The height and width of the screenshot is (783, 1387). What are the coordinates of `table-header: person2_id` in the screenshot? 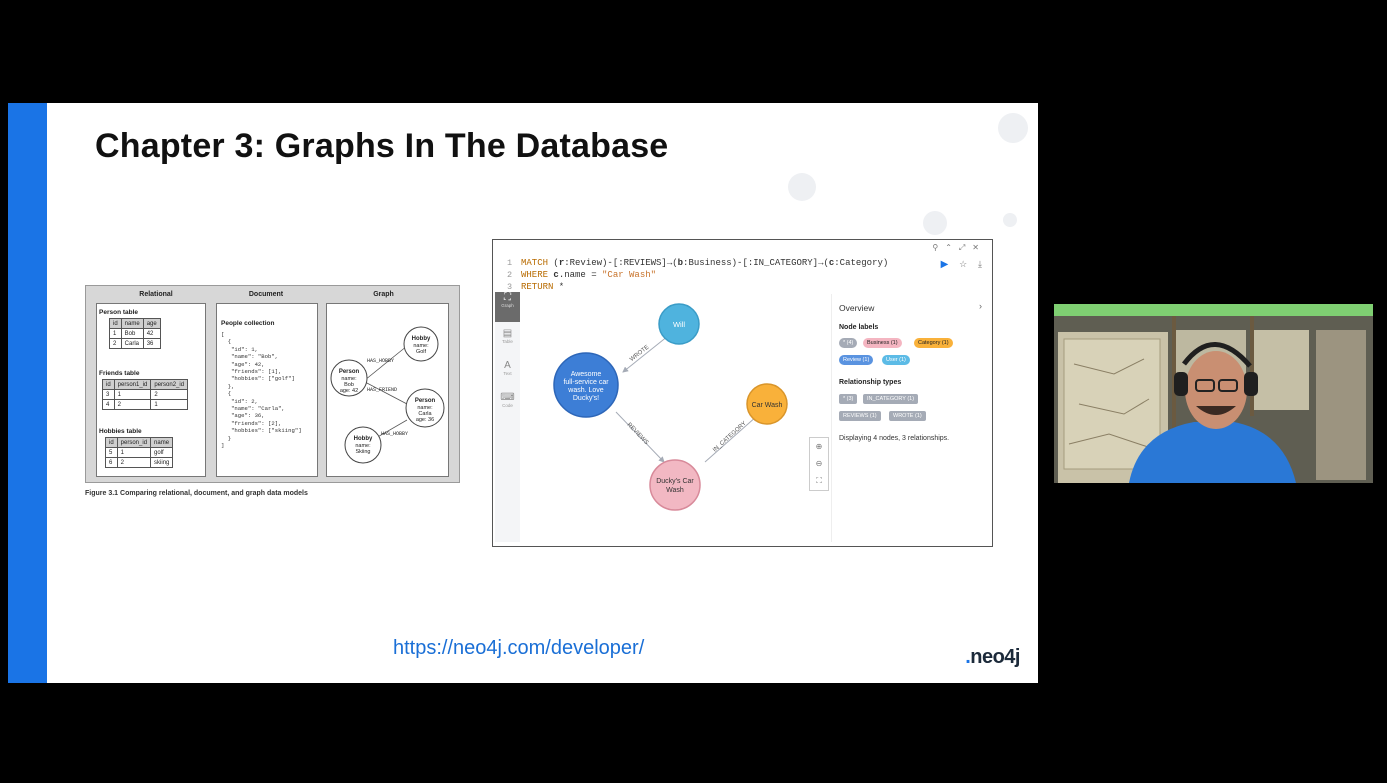 It's located at (169, 384).